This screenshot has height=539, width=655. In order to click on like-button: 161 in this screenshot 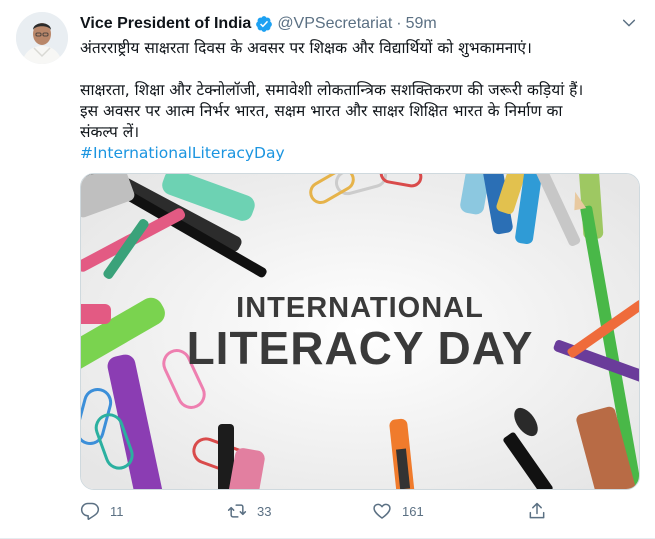, I will do `click(398, 511)`.